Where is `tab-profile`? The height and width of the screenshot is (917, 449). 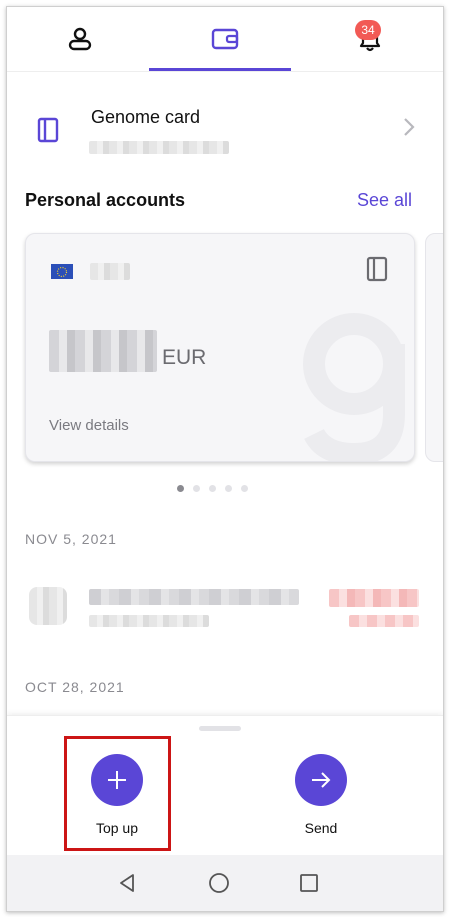 tab-profile is located at coordinates (79, 39).